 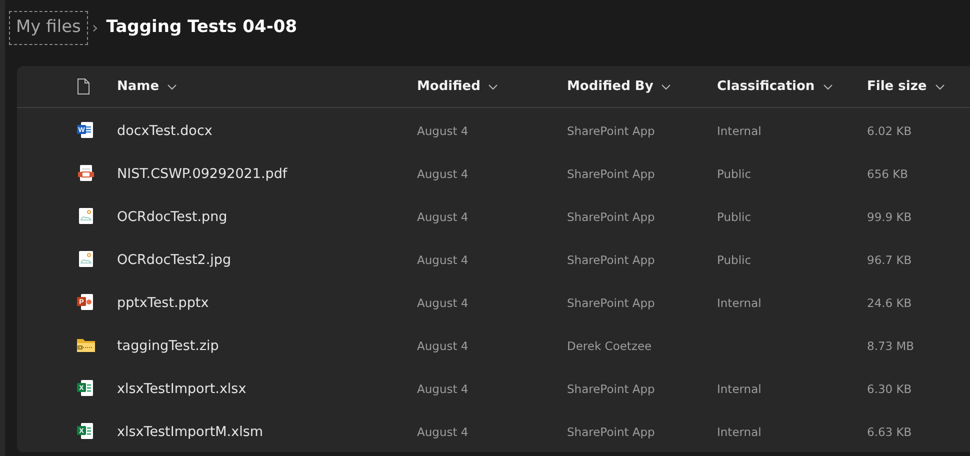 What do you see at coordinates (267, 86) in the screenshot?
I see `column-header: Name` at bounding box center [267, 86].